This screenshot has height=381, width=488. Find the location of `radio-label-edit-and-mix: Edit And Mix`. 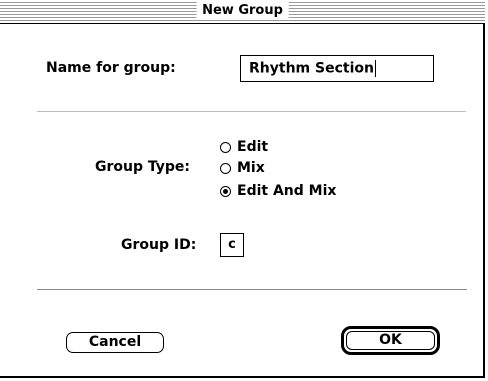

radio-label-edit-and-mix: Edit And Mix is located at coordinates (287, 191).